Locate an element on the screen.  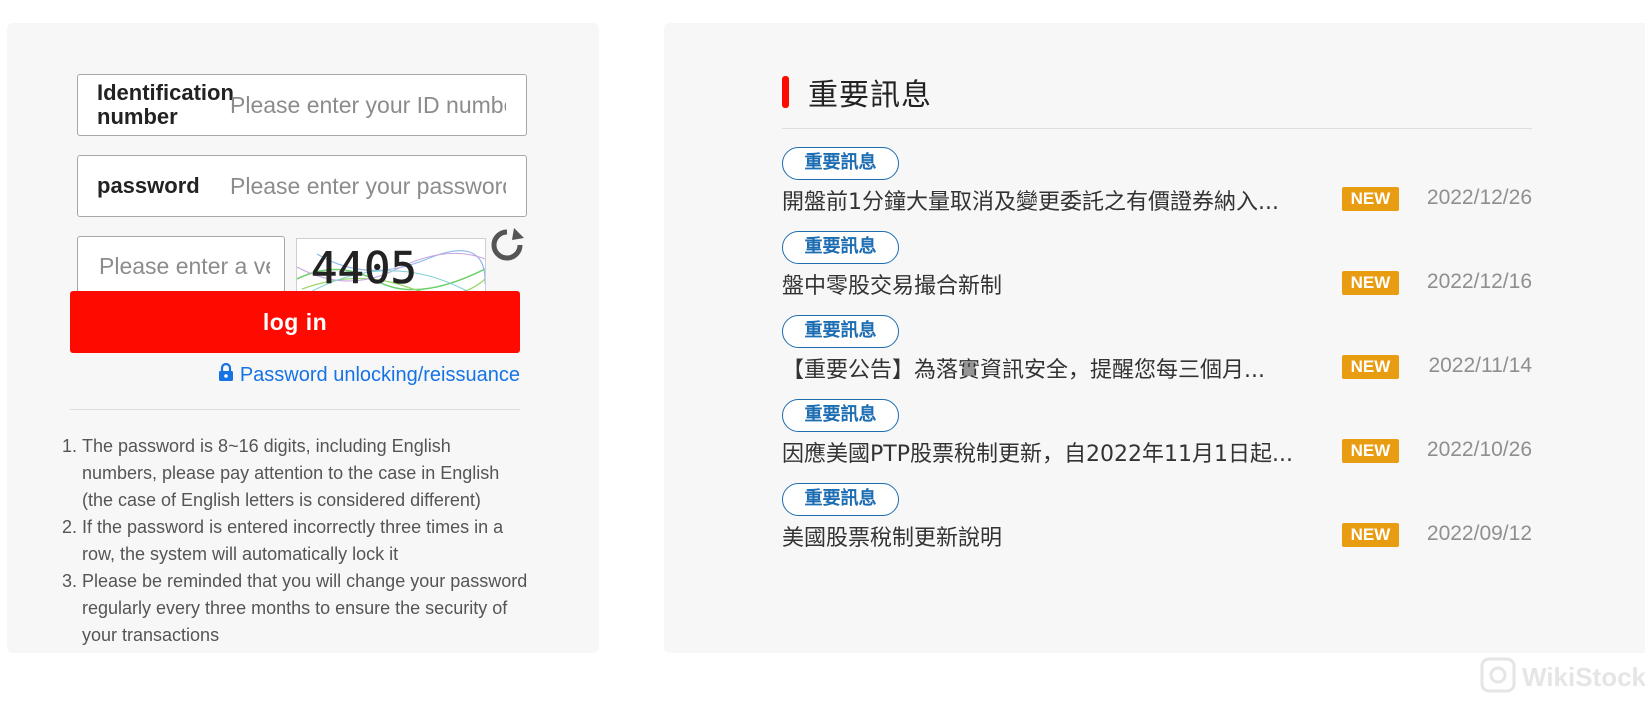
captcha-image: 4405 is located at coordinates (391, 267).